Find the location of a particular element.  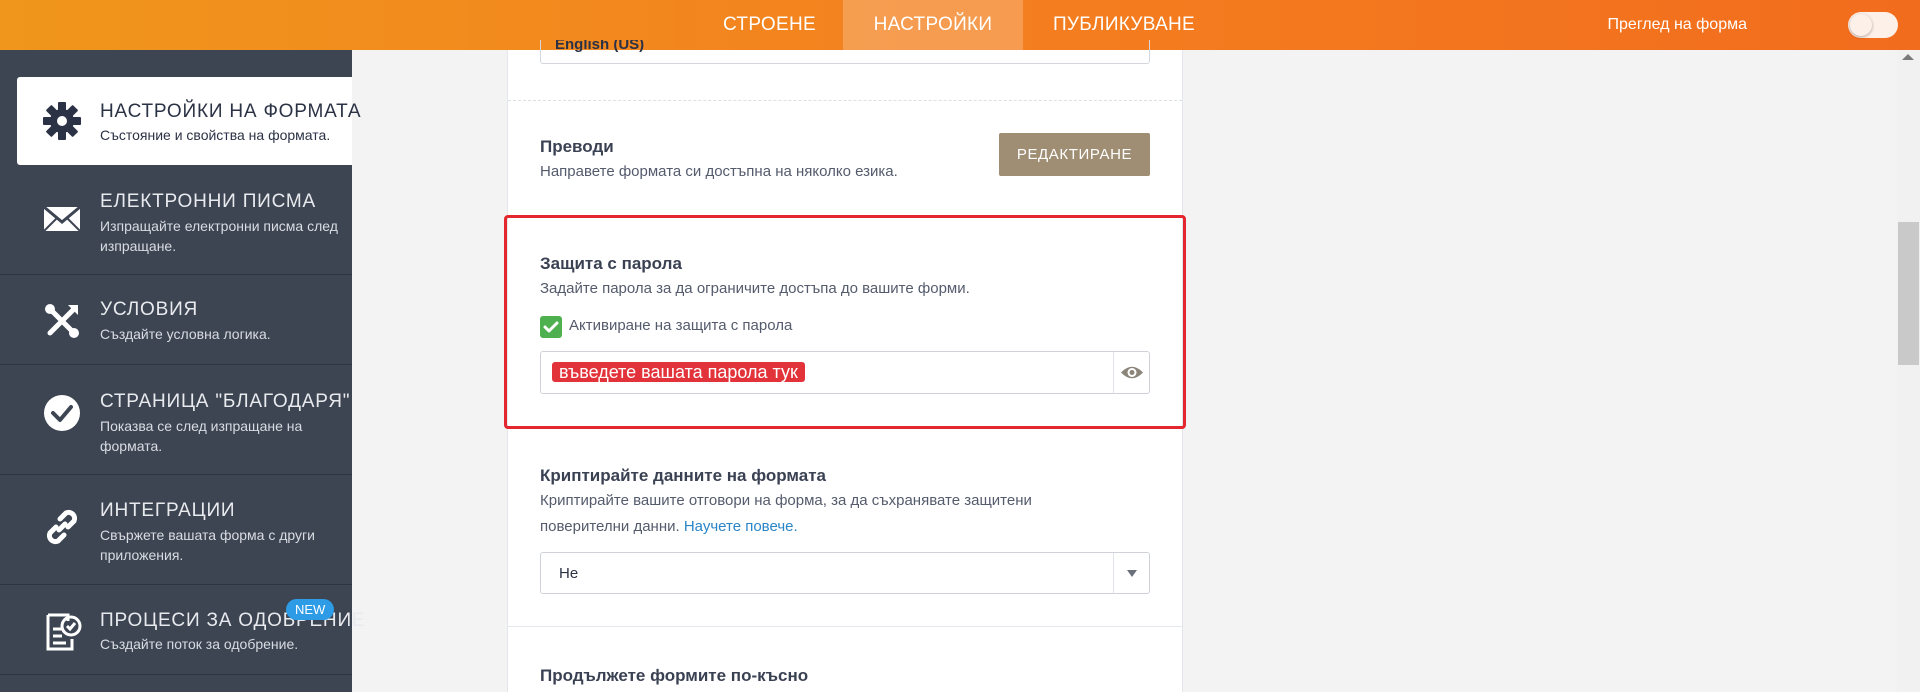

sidebar-item-title: СТРАНИЦА "БЛАГОДАРЯ" is located at coordinates (225, 401).